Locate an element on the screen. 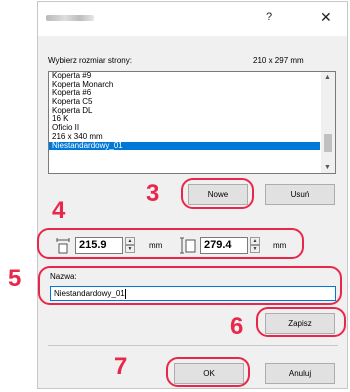  divider is located at coordinates (193, 345).